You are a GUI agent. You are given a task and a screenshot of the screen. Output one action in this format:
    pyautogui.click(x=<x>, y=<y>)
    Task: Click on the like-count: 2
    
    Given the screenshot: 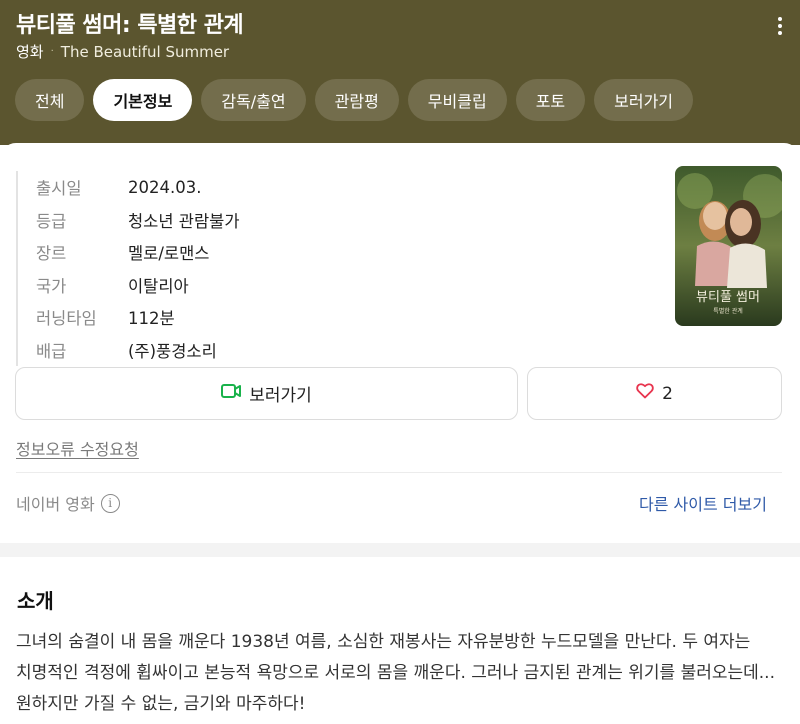 What is the action you would take?
    pyautogui.click(x=667, y=393)
    